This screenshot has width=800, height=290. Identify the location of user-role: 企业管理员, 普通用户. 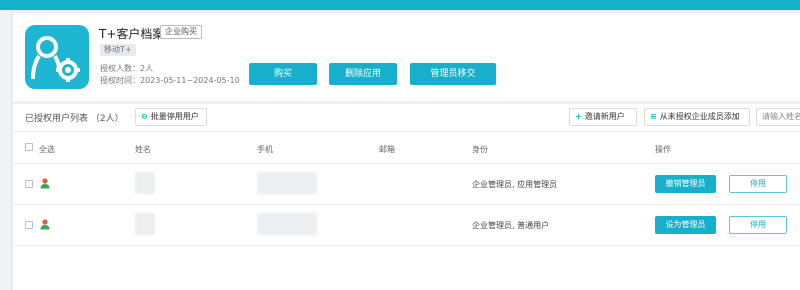
(511, 225).